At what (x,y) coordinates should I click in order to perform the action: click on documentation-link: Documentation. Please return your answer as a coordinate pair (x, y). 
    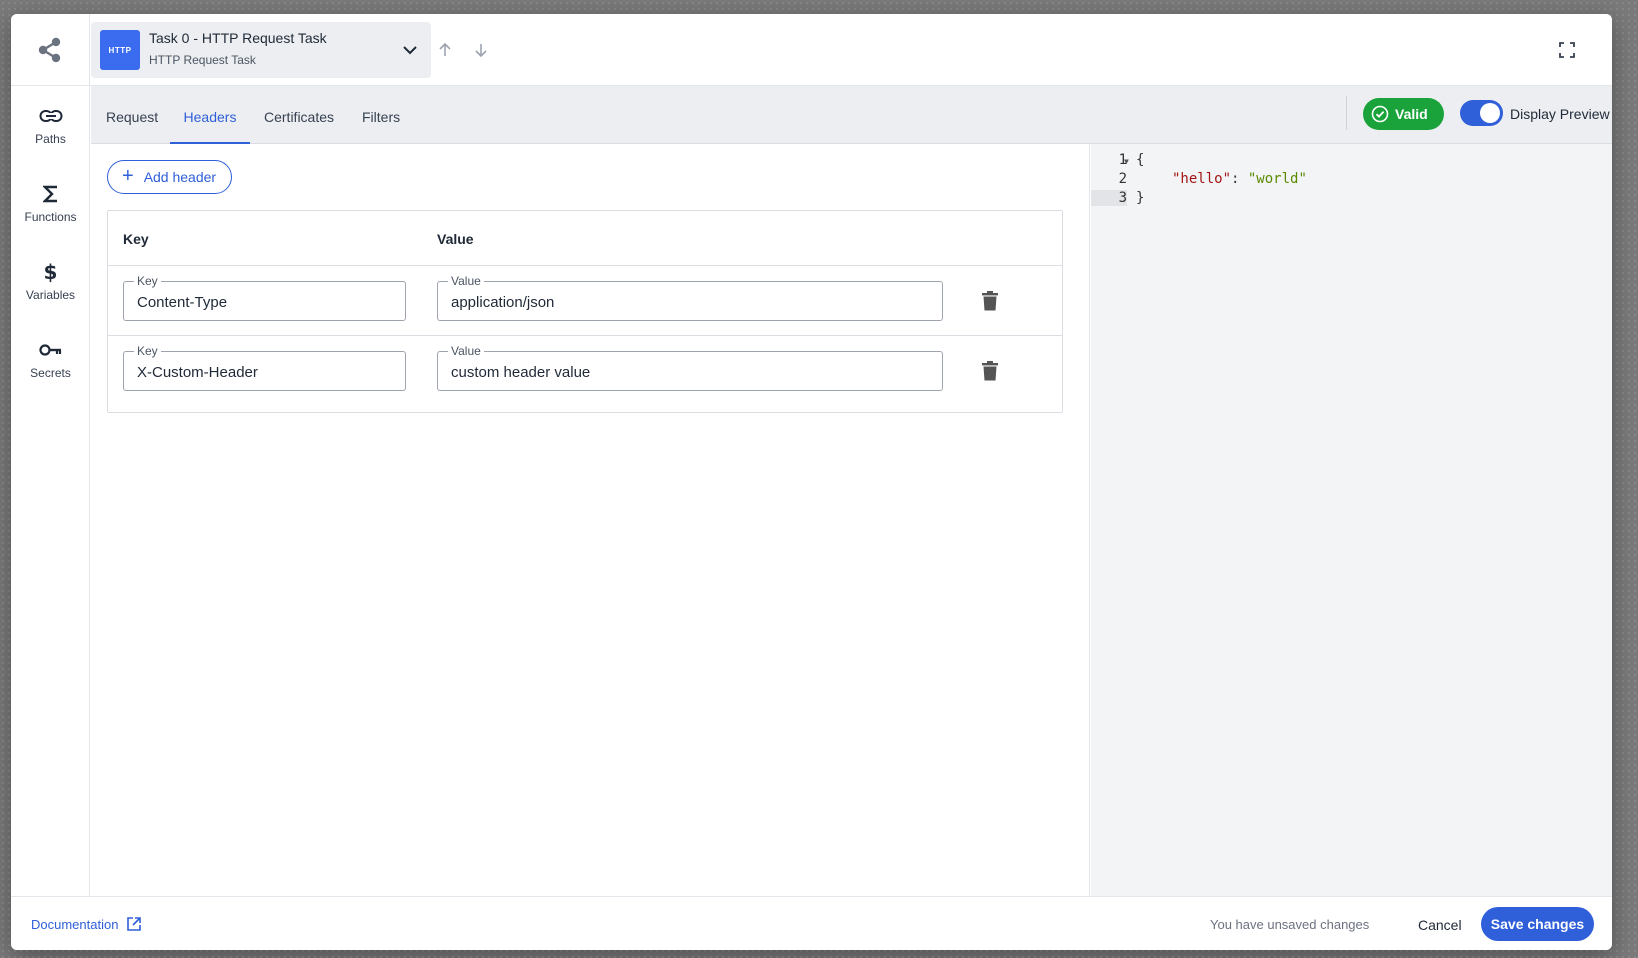
    Looking at the image, I should click on (86, 924).